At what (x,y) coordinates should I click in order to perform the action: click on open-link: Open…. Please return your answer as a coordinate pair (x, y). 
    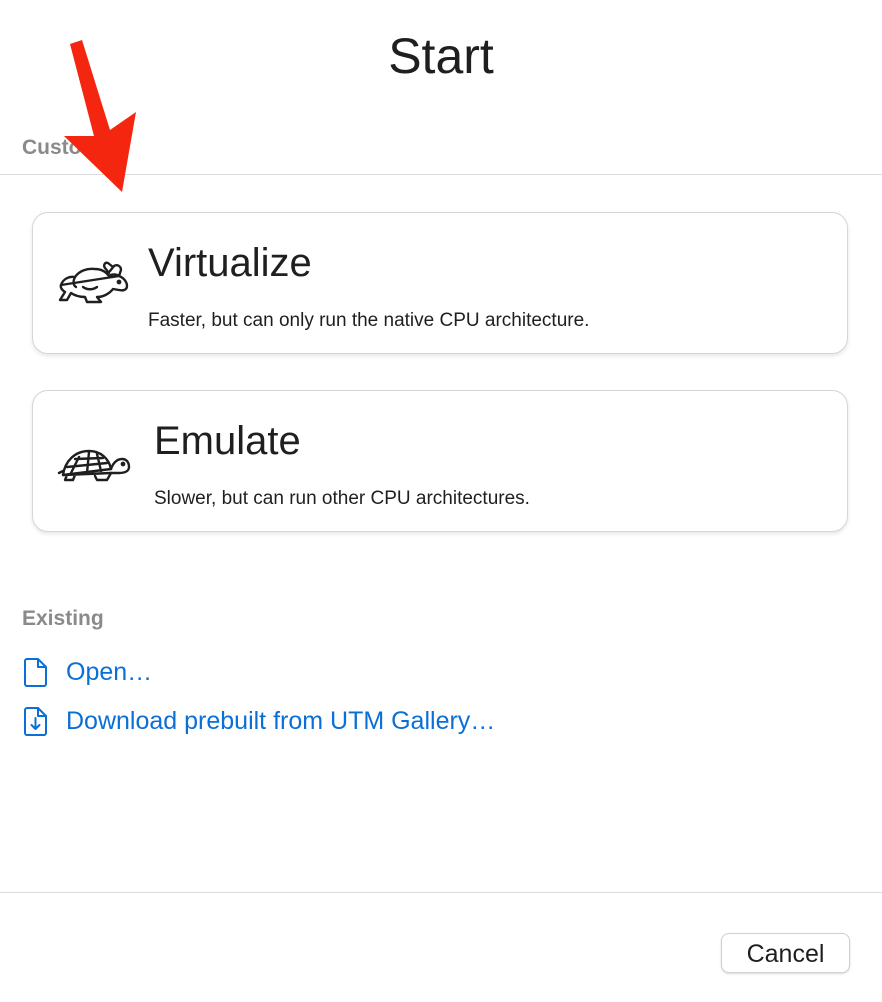
    Looking at the image, I should click on (87, 672).